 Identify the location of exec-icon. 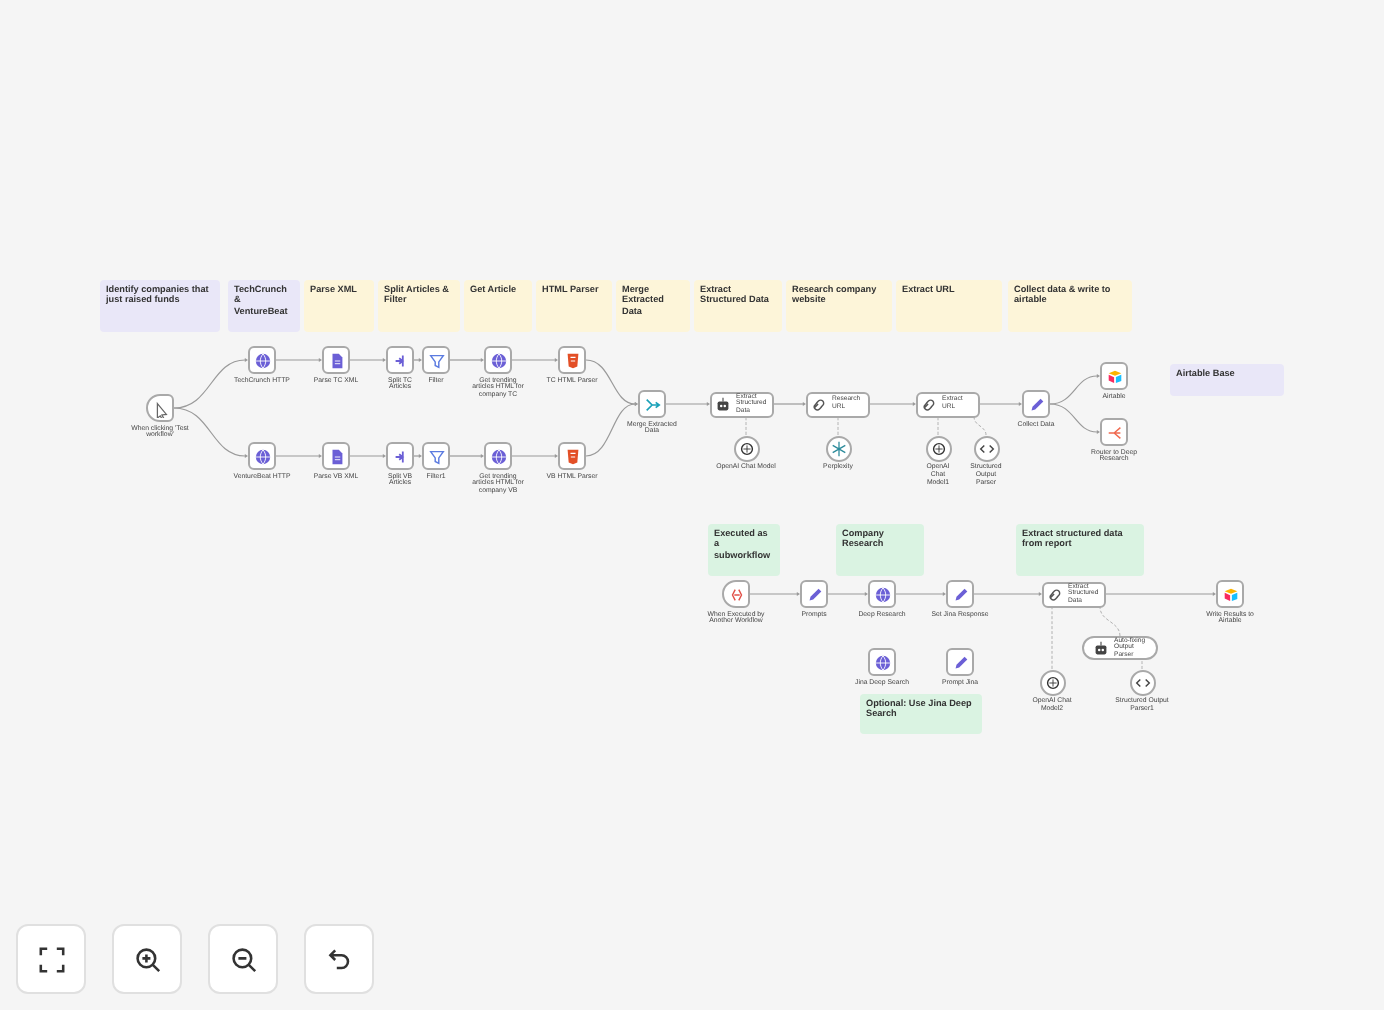
(736, 594).